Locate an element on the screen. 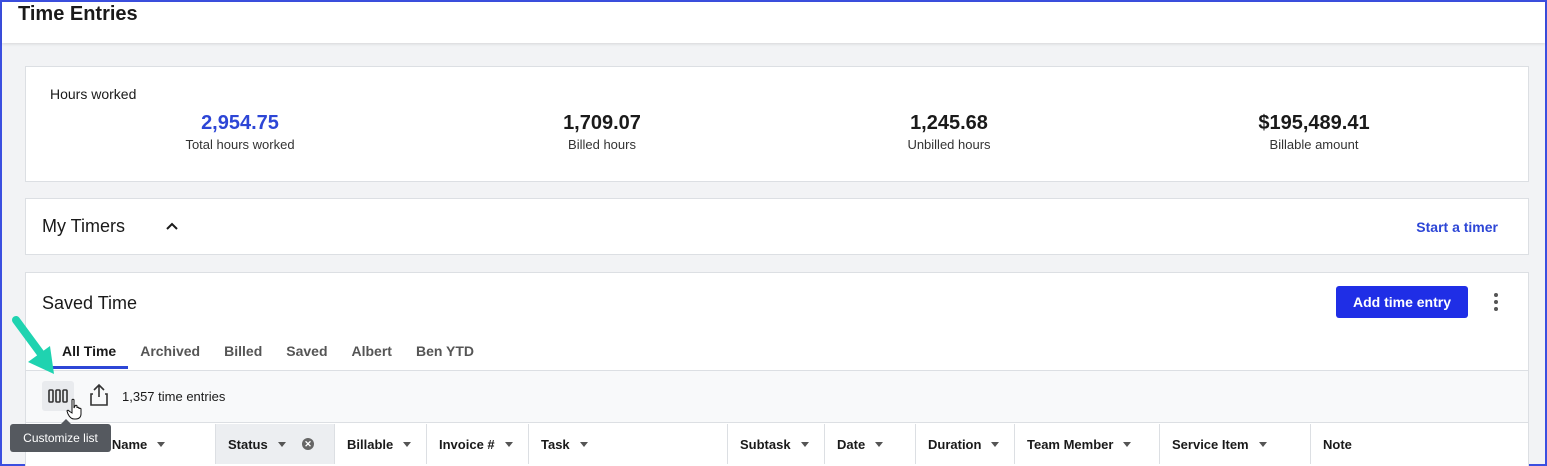 This screenshot has width=1547, height=466. stat-total-hours: 2,954.75 Total hours worked is located at coordinates (240, 132).